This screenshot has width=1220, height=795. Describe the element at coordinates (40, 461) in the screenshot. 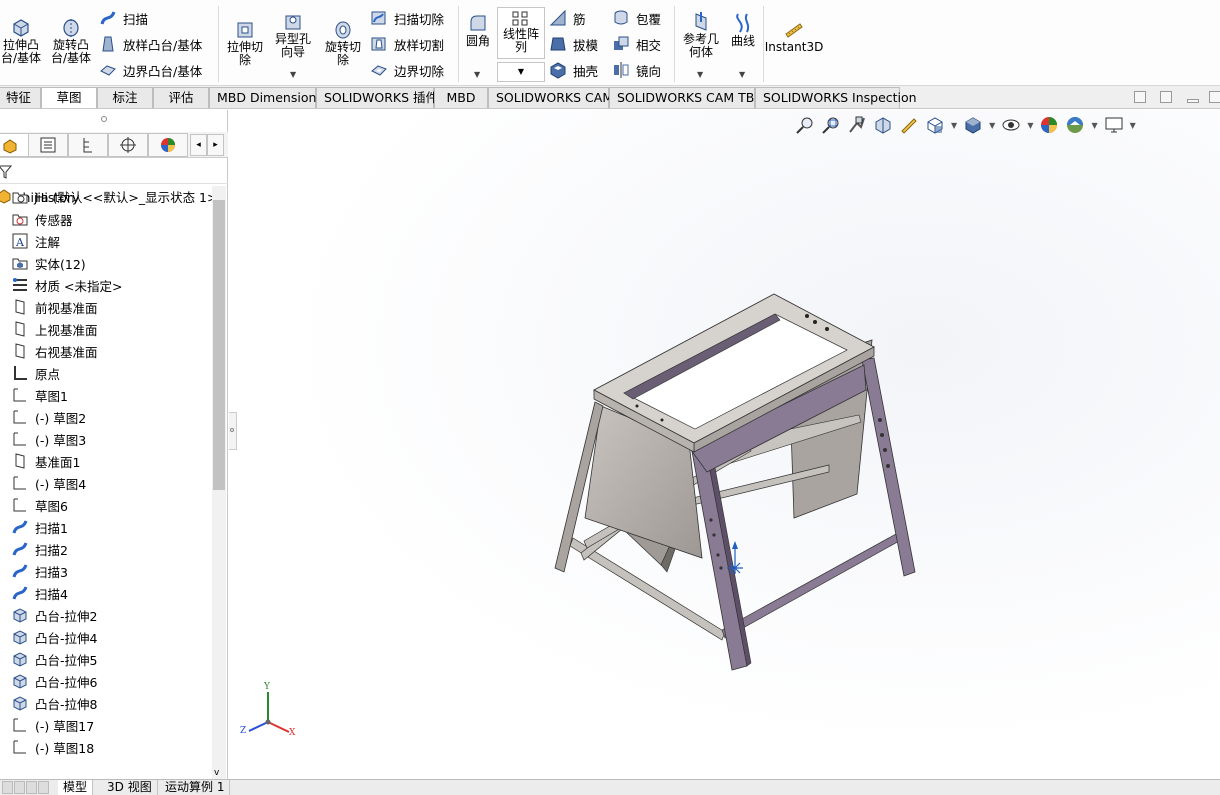

I see `tree-item: 基准面1` at that location.